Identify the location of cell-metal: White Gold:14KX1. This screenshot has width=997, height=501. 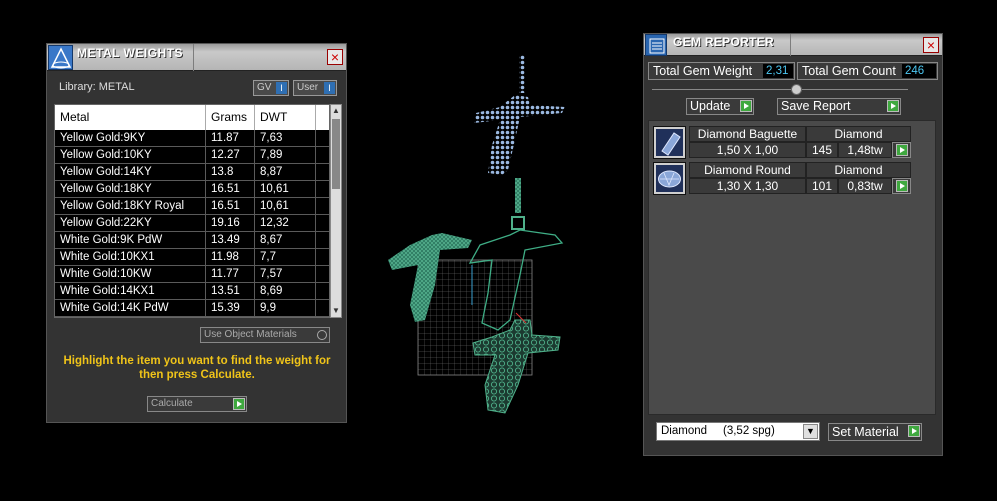
(130, 291).